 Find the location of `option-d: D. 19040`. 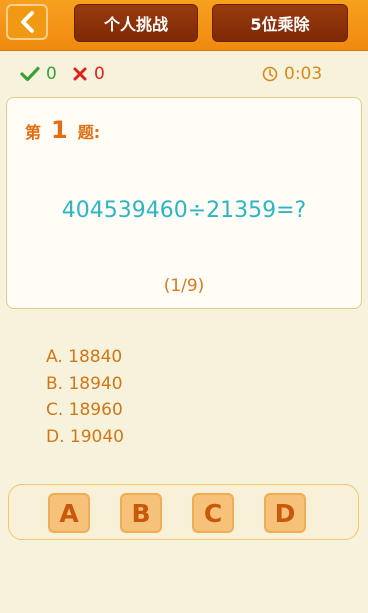

option-d: D. 19040 is located at coordinates (85, 436).